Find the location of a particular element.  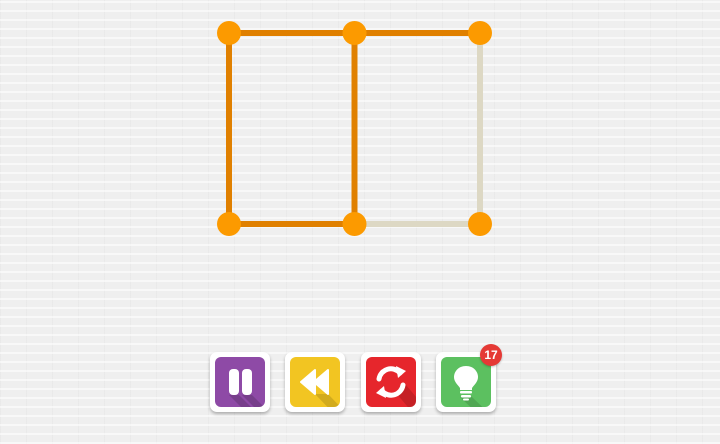

node-dot-d is located at coordinates (229, 224).